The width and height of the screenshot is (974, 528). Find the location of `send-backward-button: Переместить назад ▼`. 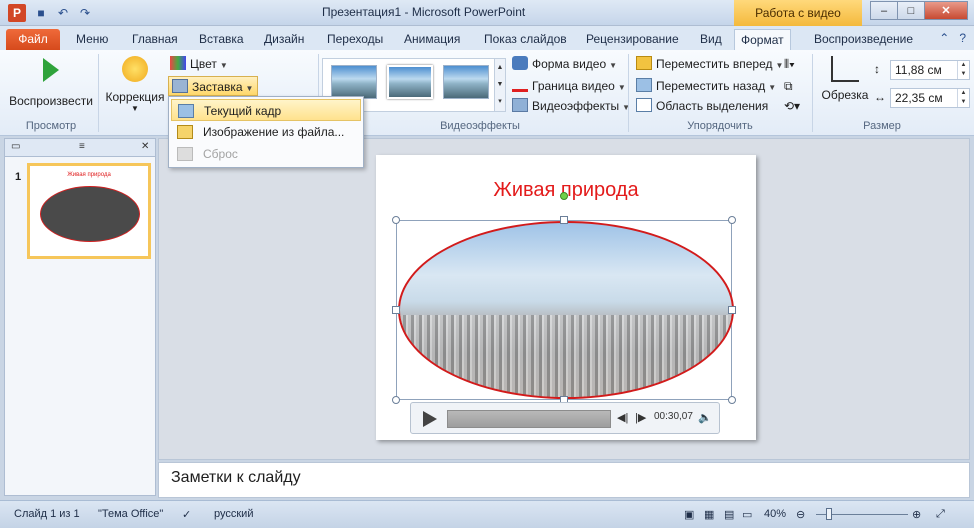

send-backward-button: Переместить назад ▼ is located at coordinates (706, 86).